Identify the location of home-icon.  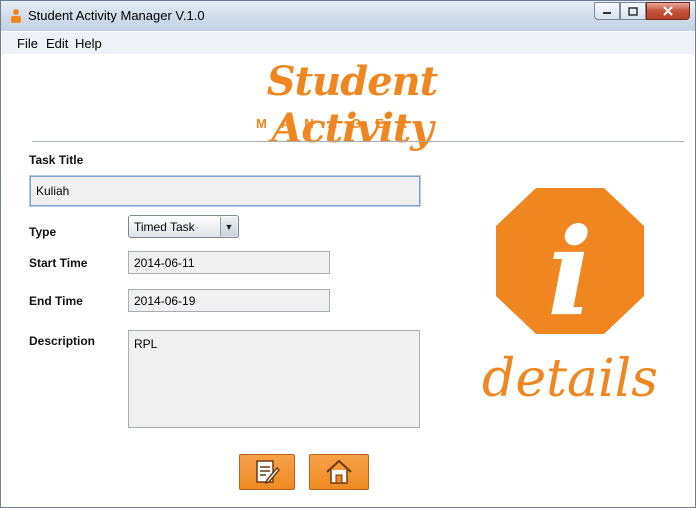
(339, 471).